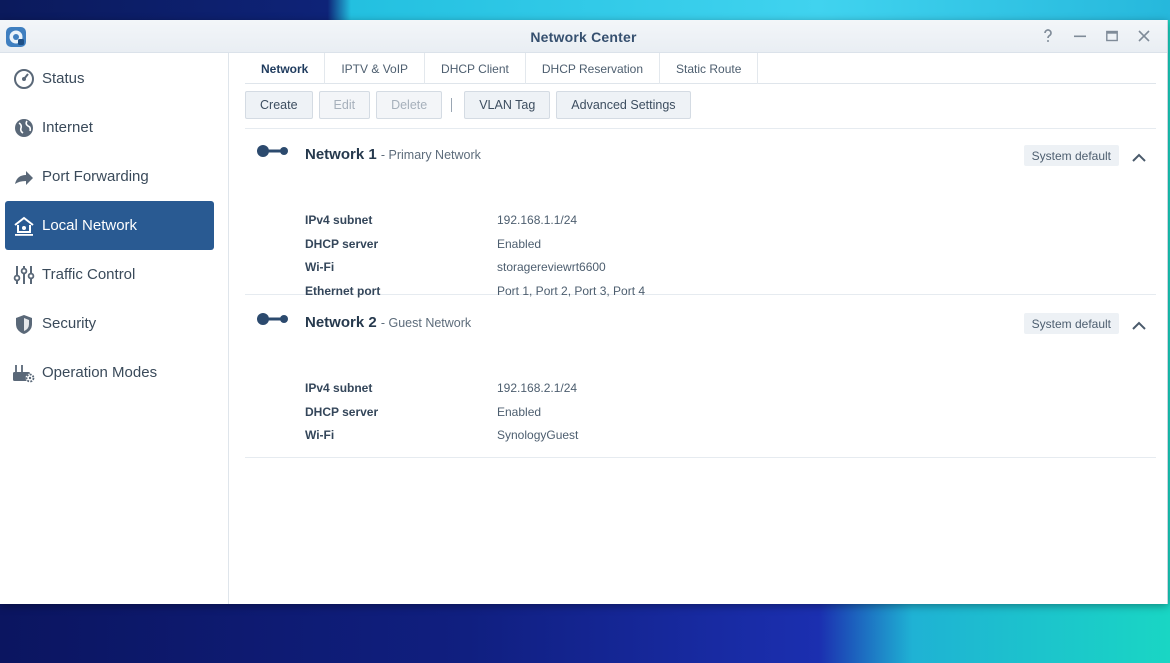 The height and width of the screenshot is (663, 1170). Describe the element at coordinates (24, 79) in the screenshot. I see `gauge-icon` at that location.